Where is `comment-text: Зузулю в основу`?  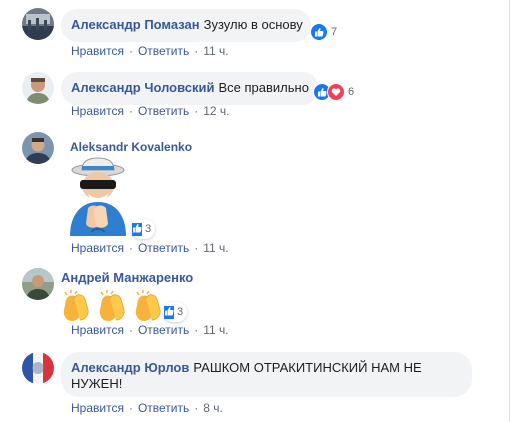 comment-text: Зузулю в основу is located at coordinates (253, 24).